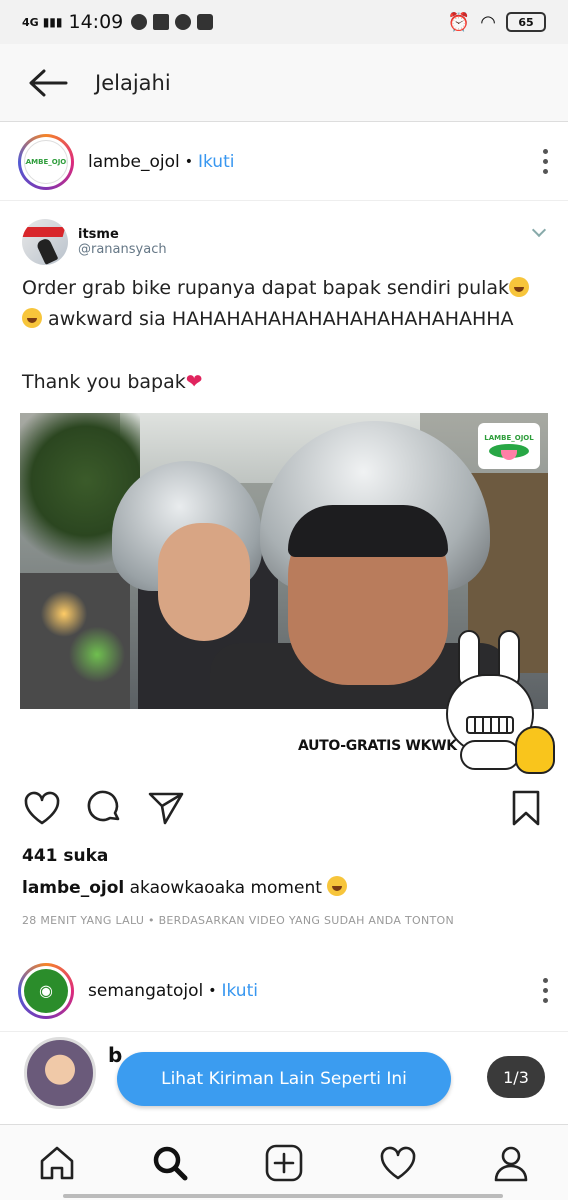 Image resolution: width=568 pixels, height=1200 pixels. What do you see at coordinates (377, 746) in the screenshot?
I see `photo-caption: AUTO-GRATIS WKWK` at bounding box center [377, 746].